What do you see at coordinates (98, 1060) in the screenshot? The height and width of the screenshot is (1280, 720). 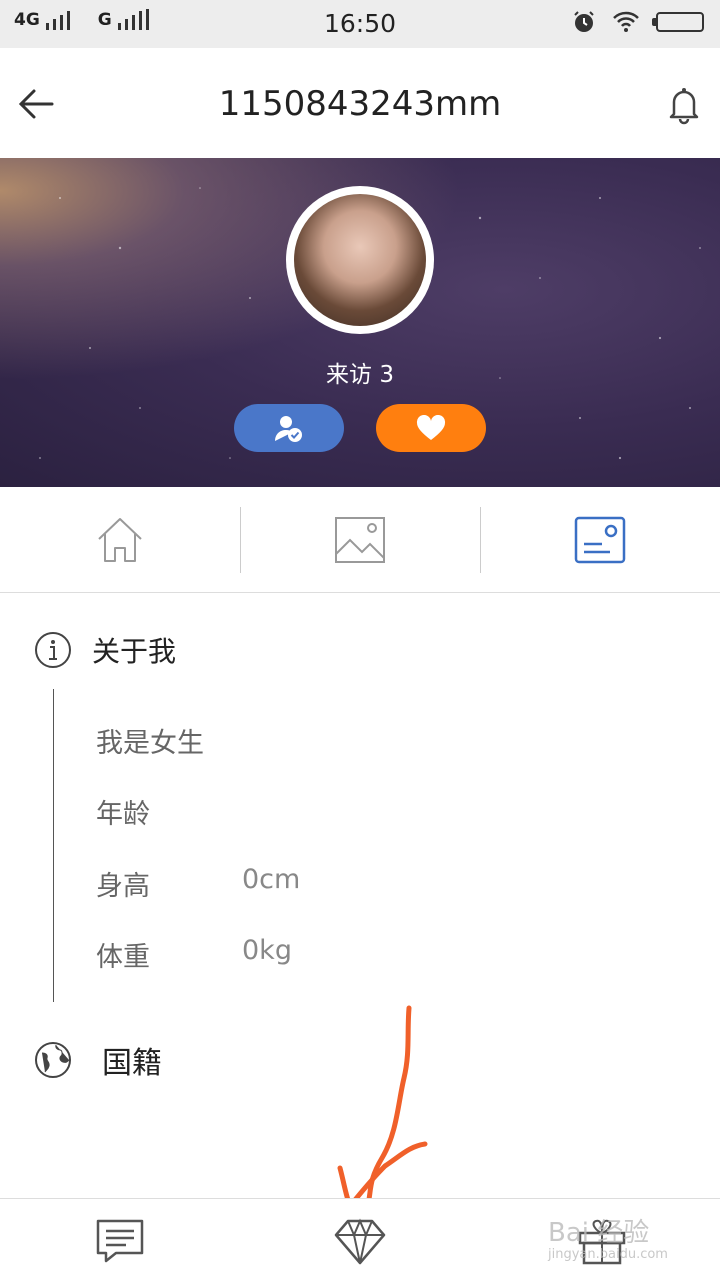 I see `nationality-section-header: 国籍` at bounding box center [98, 1060].